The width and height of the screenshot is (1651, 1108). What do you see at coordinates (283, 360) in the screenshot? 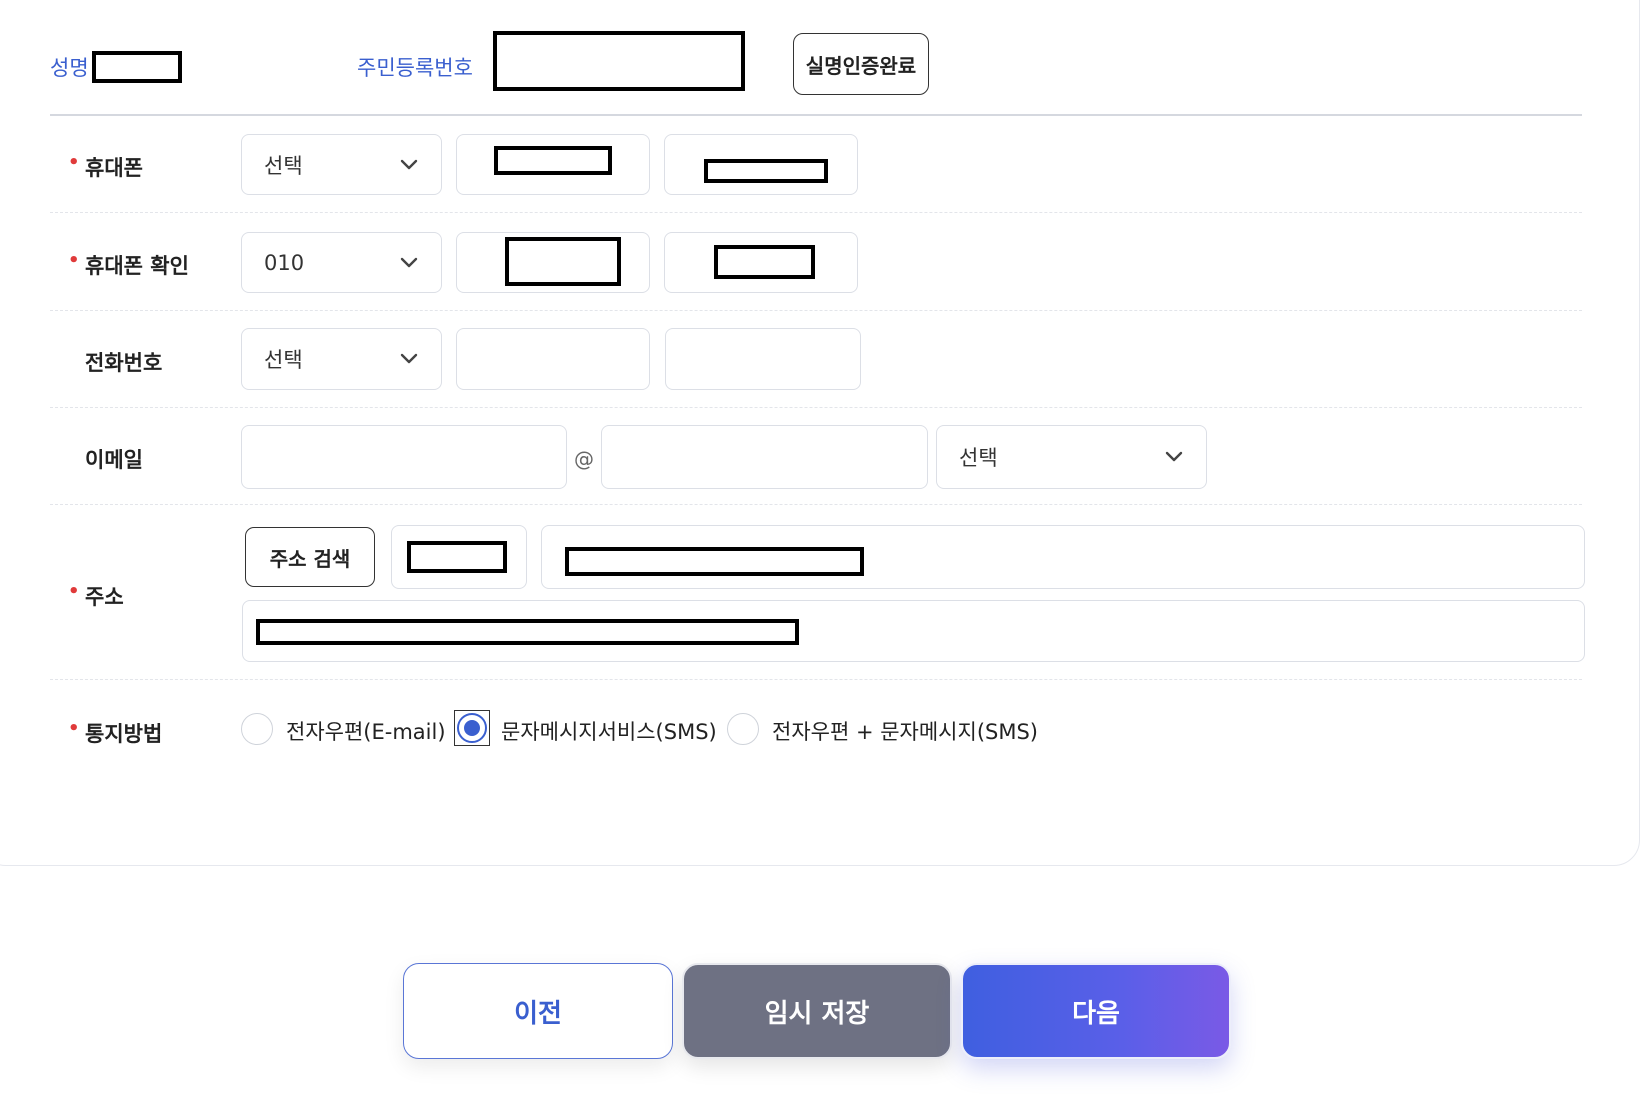
I see `tel-prefix-value: 선택` at bounding box center [283, 360].